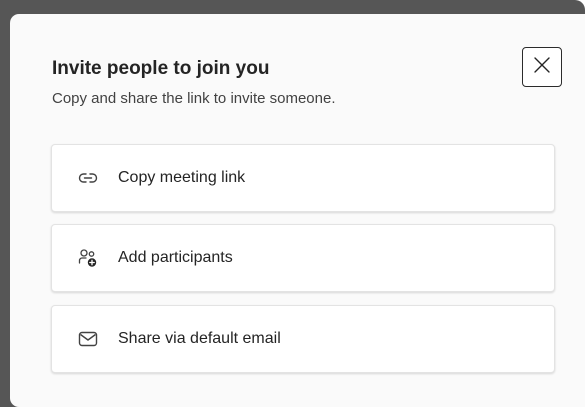  What do you see at coordinates (161, 68) in the screenshot?
I see `dialog-title: Invite people to join you` at bounding box center [161, 68].